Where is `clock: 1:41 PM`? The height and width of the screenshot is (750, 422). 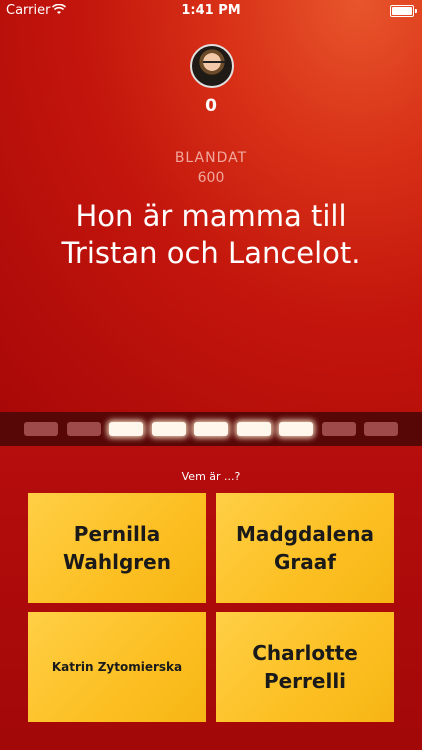 clock: 1:41 PM is located at coordinates (211, 10).